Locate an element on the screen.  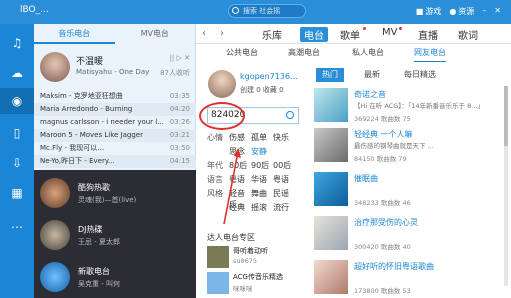
phone-icon: ▯ is located at coordinates (17, 133).